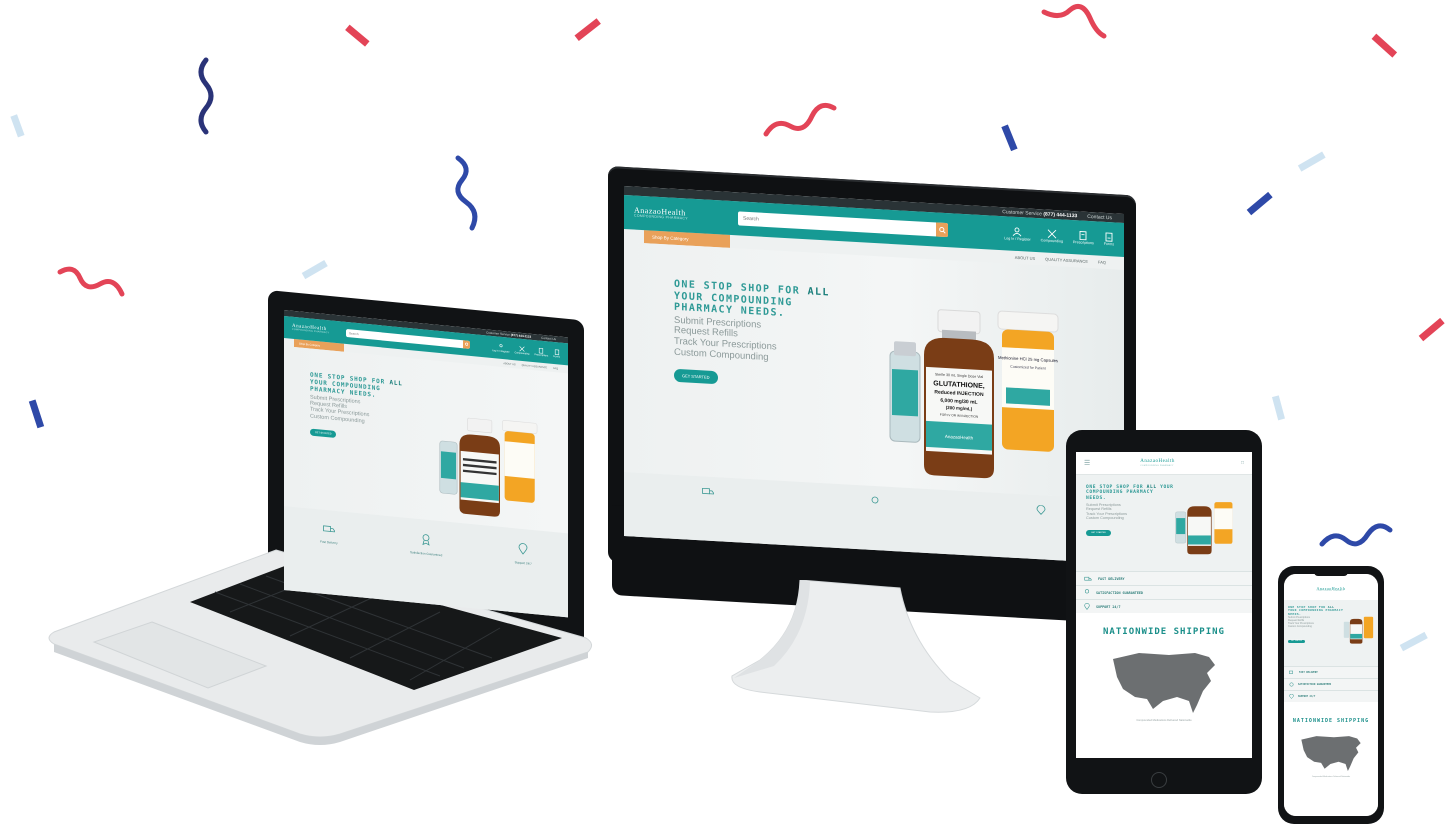  What do you see at coordinates (1102, 261) in the screenshot?
I see `sublink-faq: FAQ` at bounding box center [1102, 261].